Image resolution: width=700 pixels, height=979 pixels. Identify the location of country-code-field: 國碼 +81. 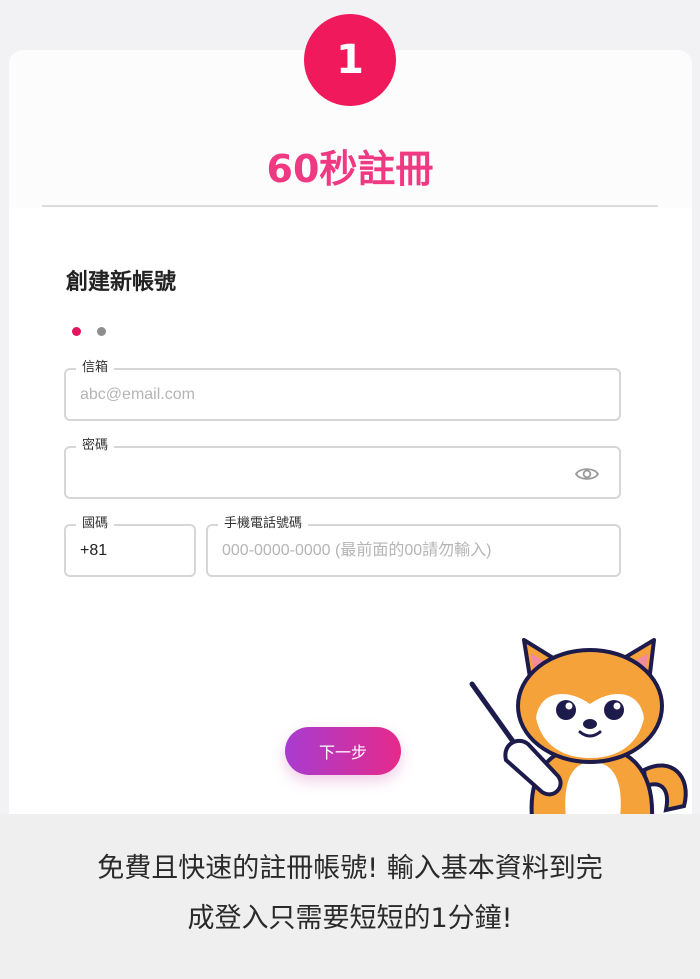
(130, 546).